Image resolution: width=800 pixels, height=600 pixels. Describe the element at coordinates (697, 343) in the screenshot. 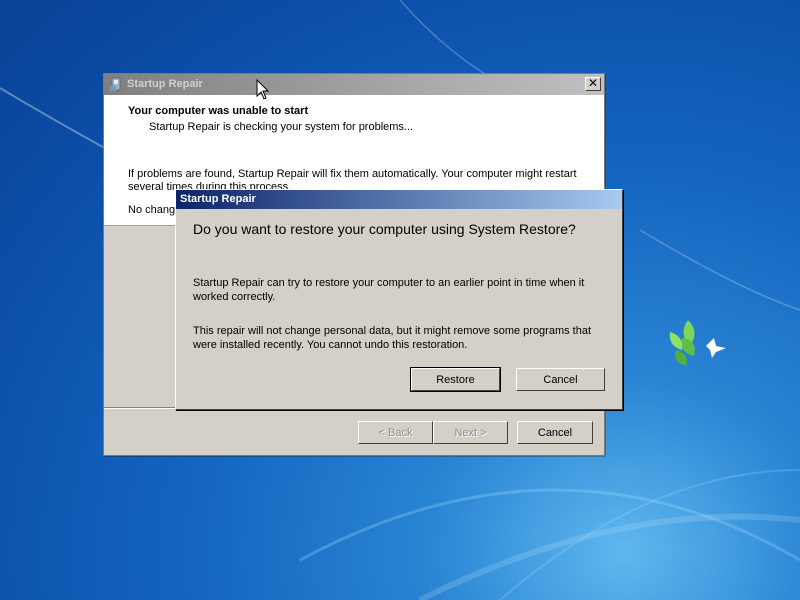

I see `windows-dove-logo-icon` at that location.